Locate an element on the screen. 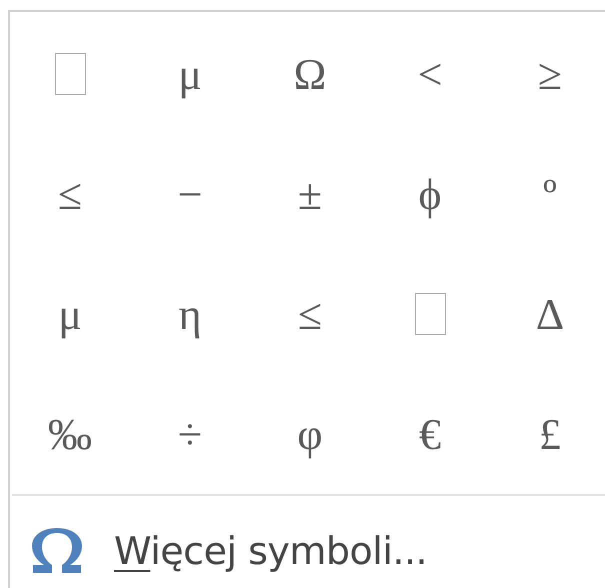 This screenshot has width=605, height=588. symbol-button: − is located at coordinates (190, 194).